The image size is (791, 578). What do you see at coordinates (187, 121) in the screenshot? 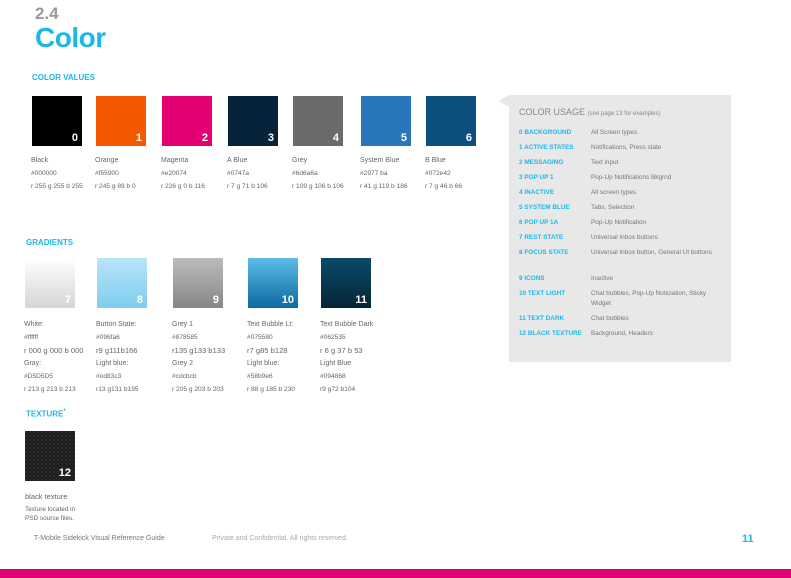
I see `color-swatch: 2` at bounding box center [187, 121].